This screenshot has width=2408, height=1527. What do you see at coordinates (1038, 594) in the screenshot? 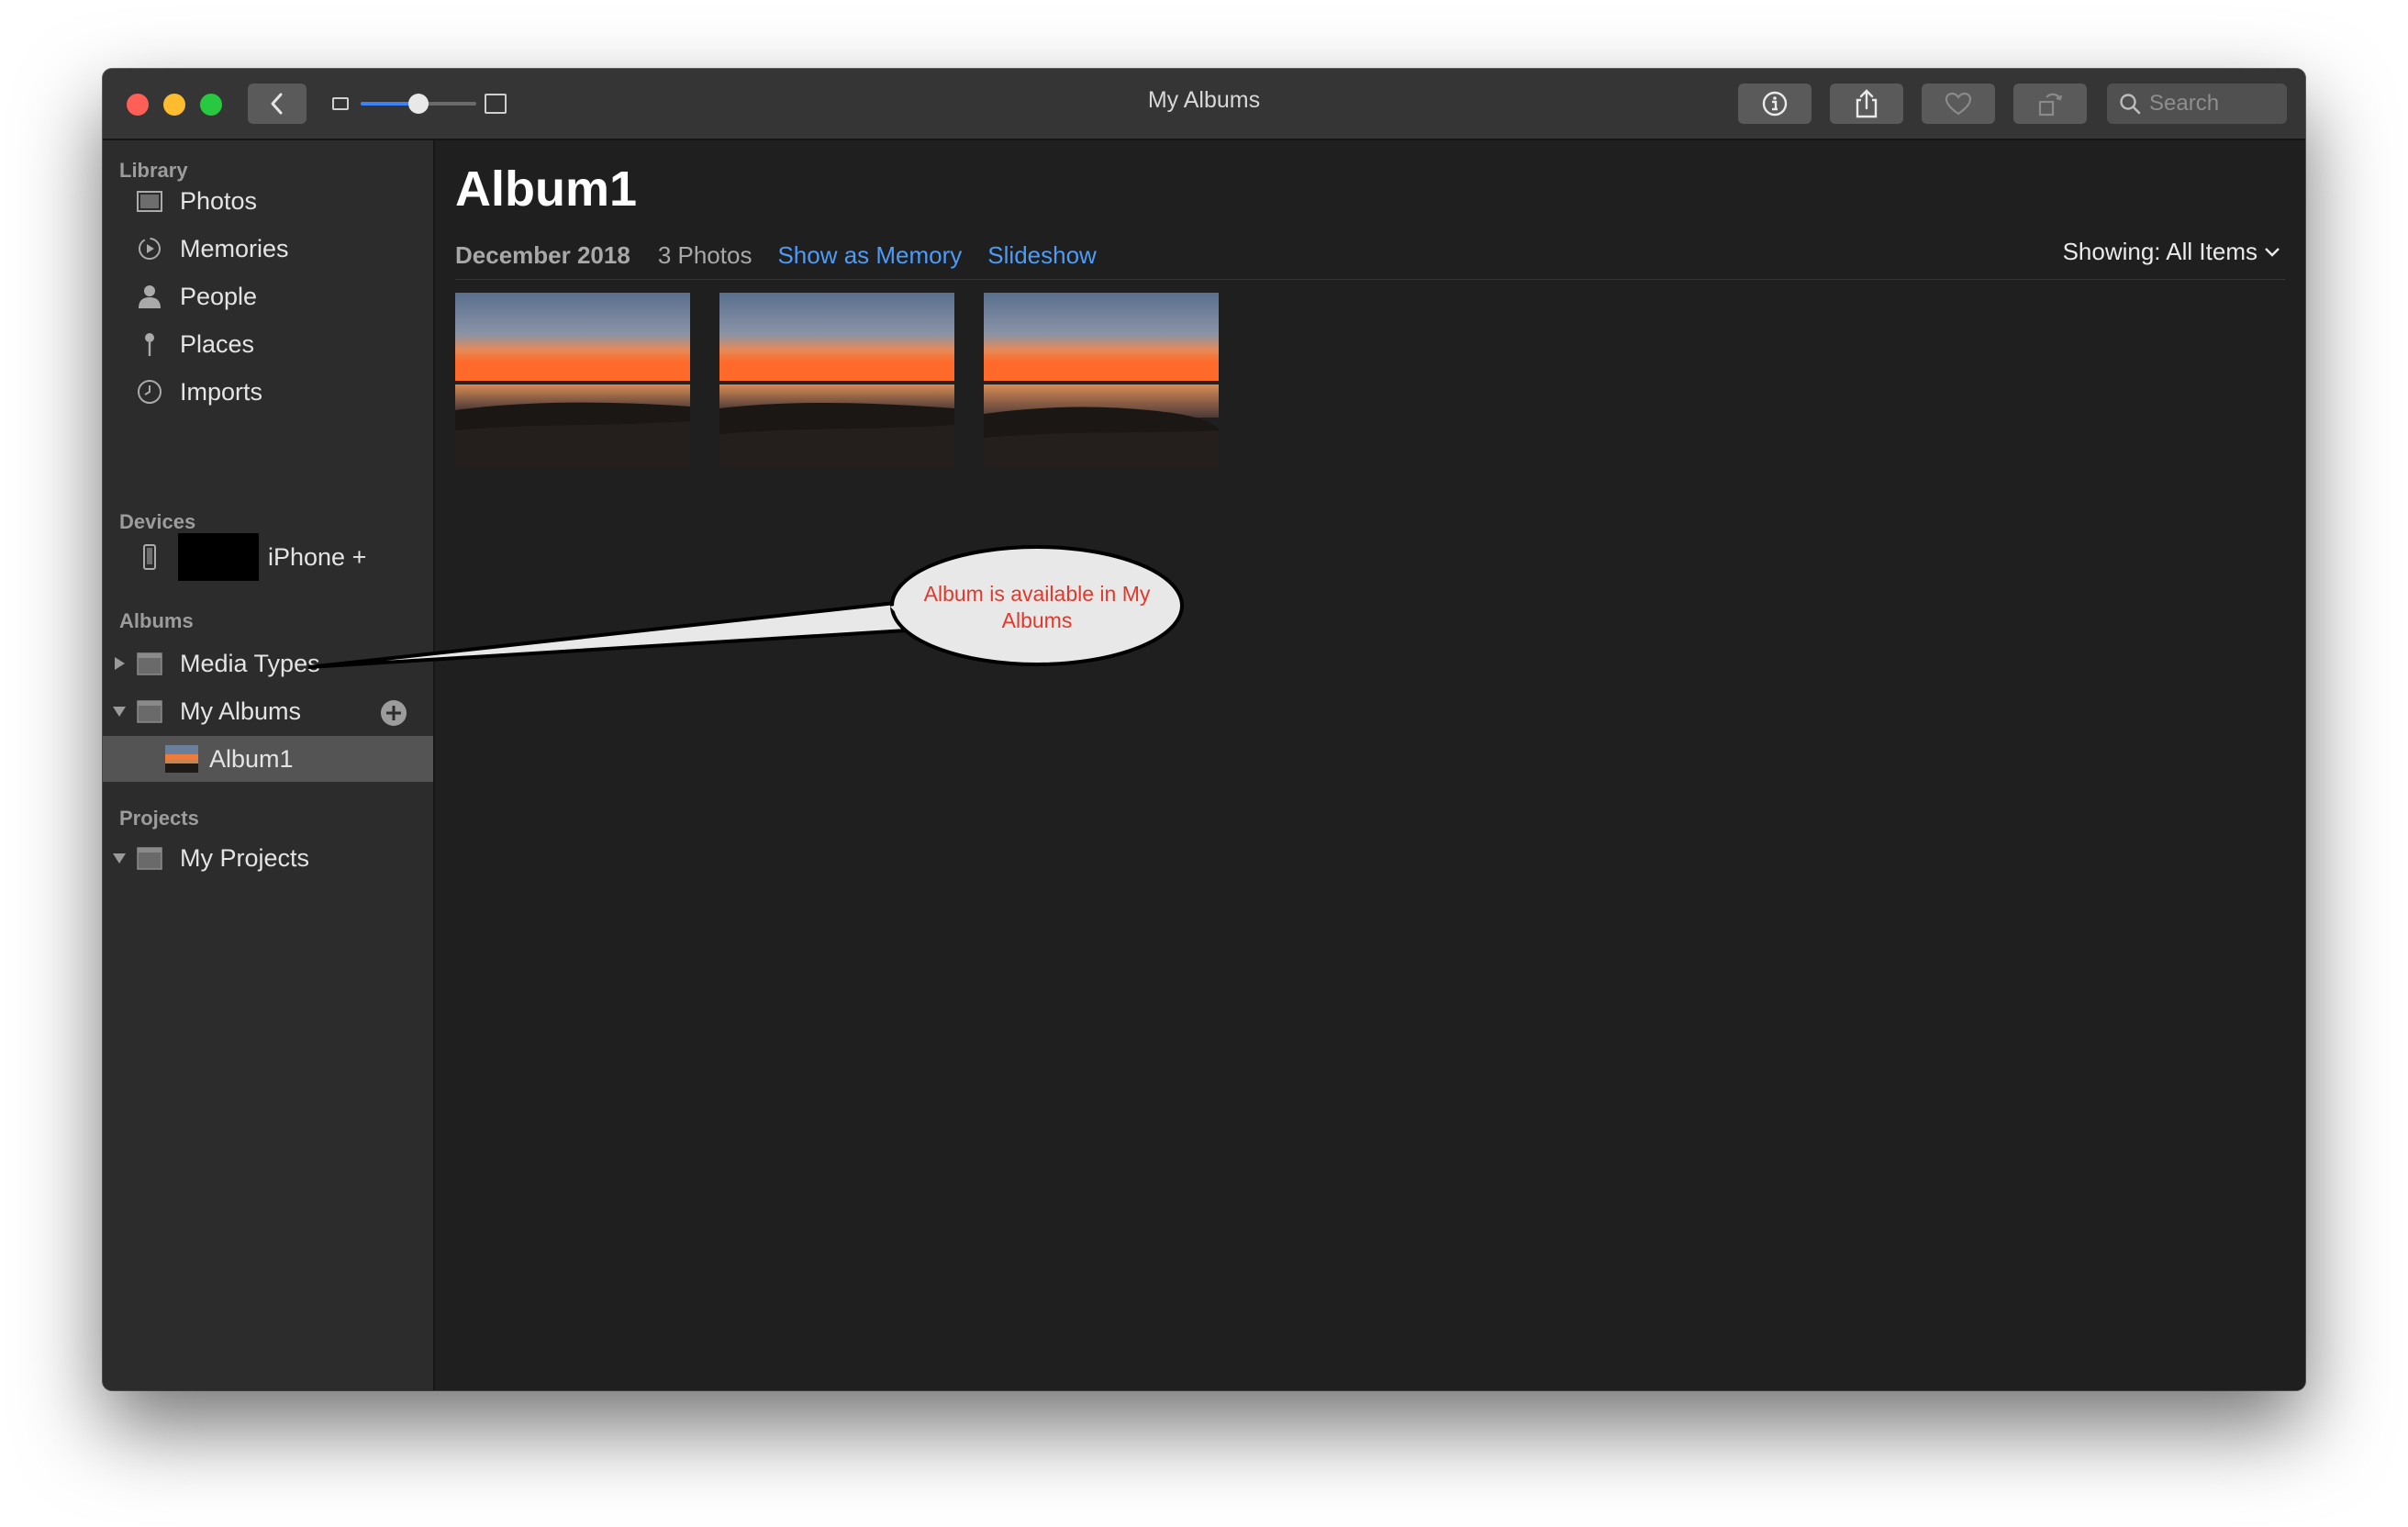
I see `annotation-text-line1: Album is available in My` at bounding box center [1038, 594].